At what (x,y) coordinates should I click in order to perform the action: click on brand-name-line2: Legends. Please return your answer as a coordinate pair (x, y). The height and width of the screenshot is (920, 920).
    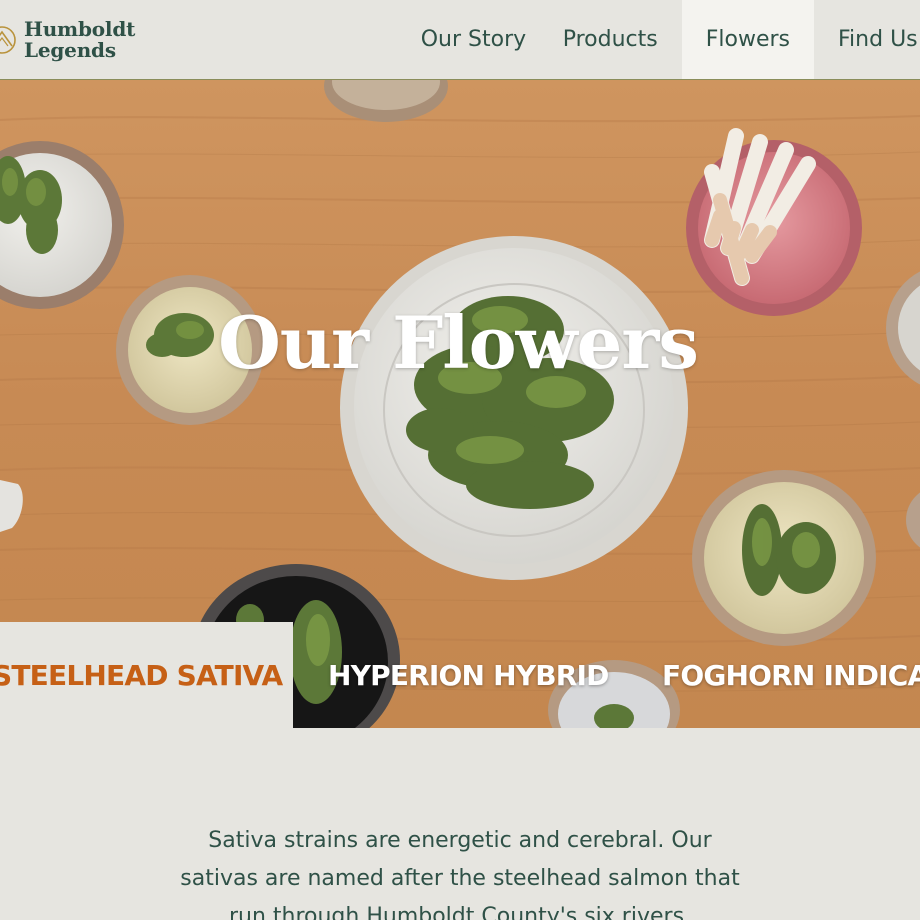
    Looking at the image, I should click on (70, 50).